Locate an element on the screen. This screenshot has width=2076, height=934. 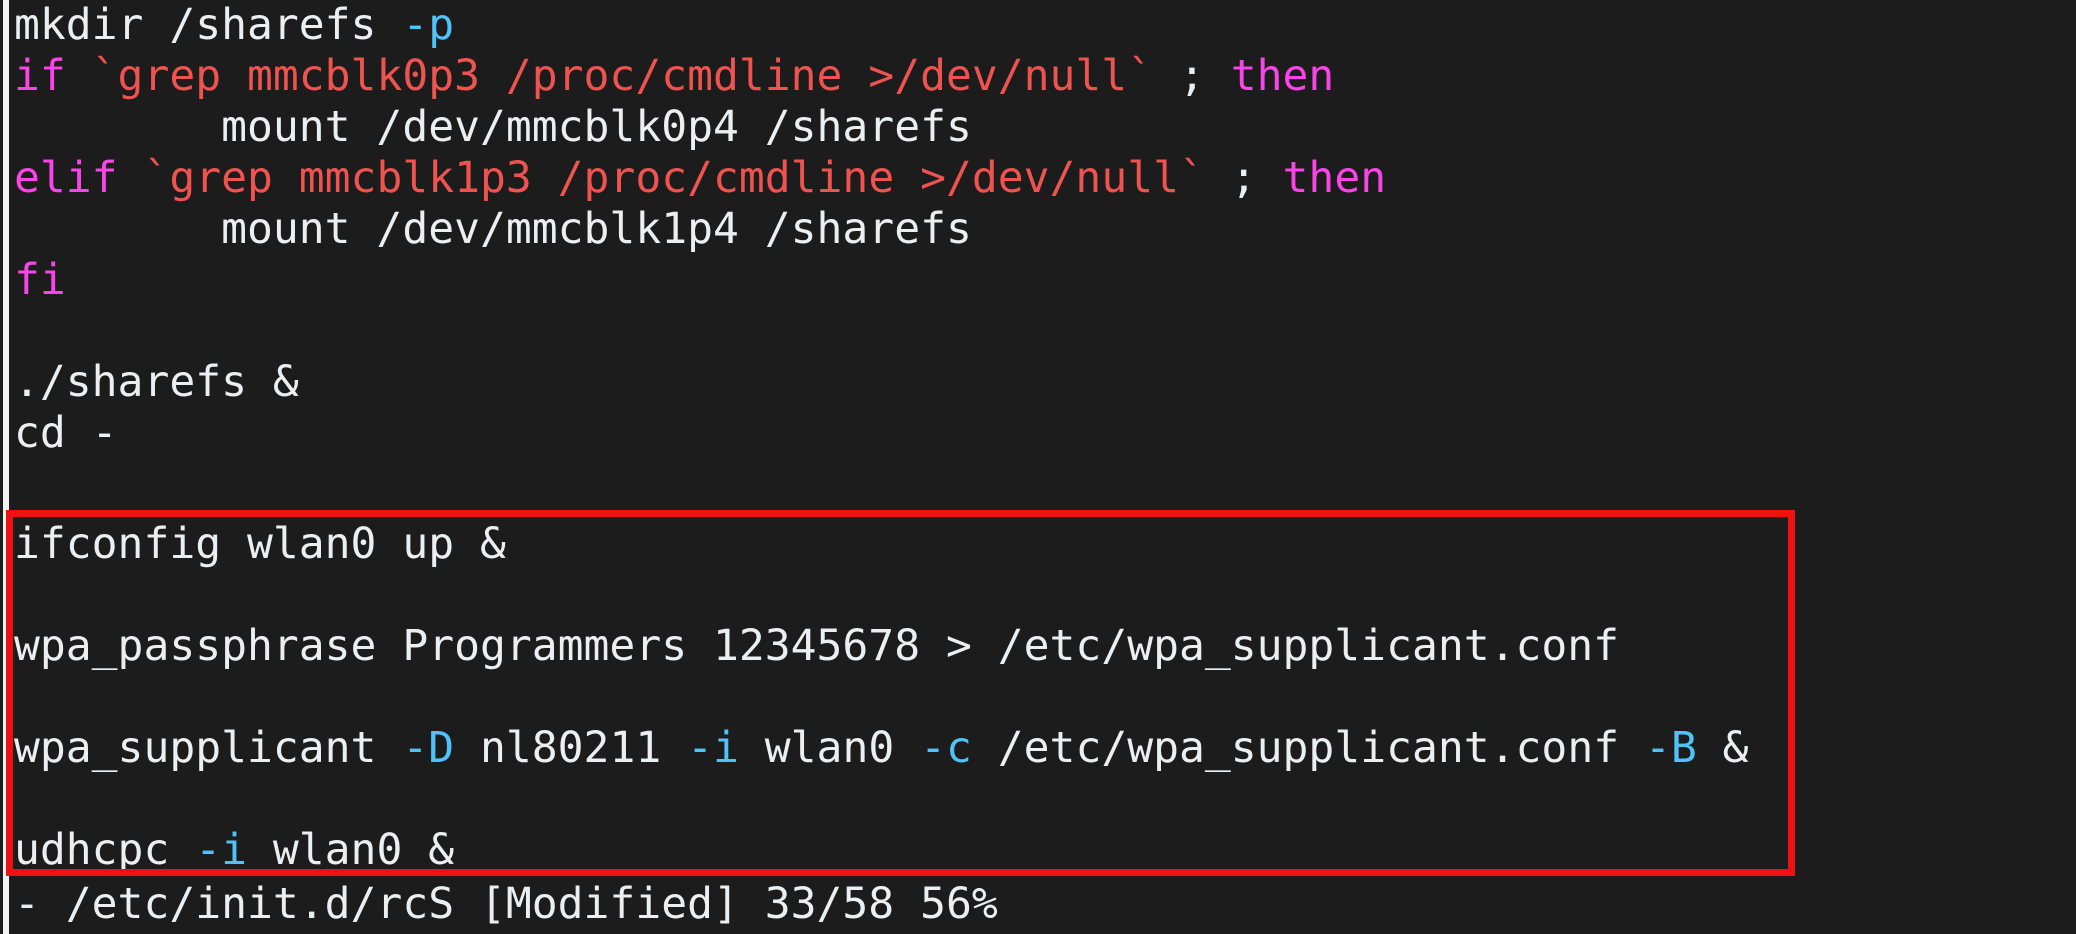
code-token-plain: /etc/wpa_supplicant.conf is located at coordinates (1308, 748).